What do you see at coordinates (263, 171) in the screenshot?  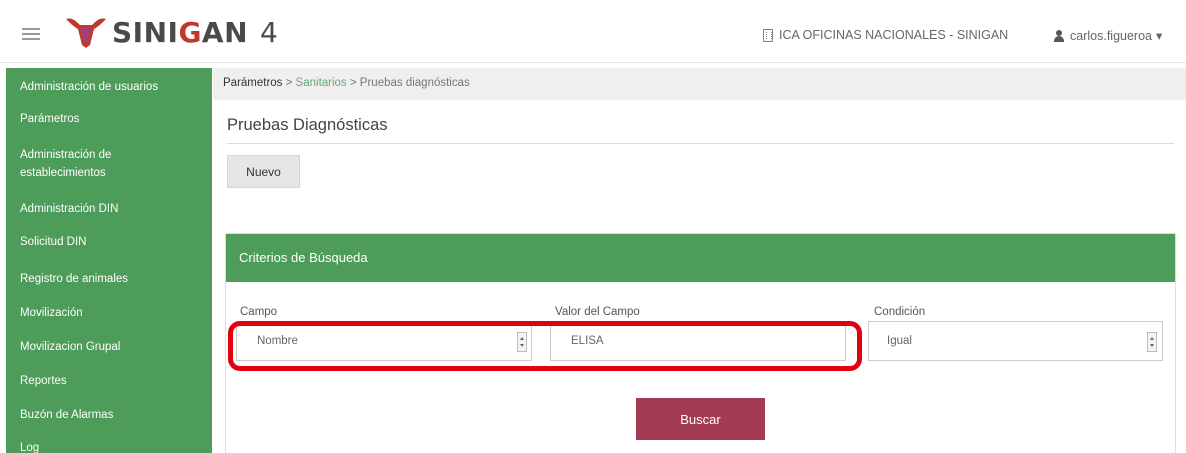 I see `new-button: Nuevo` at bounding box center [263, 171].